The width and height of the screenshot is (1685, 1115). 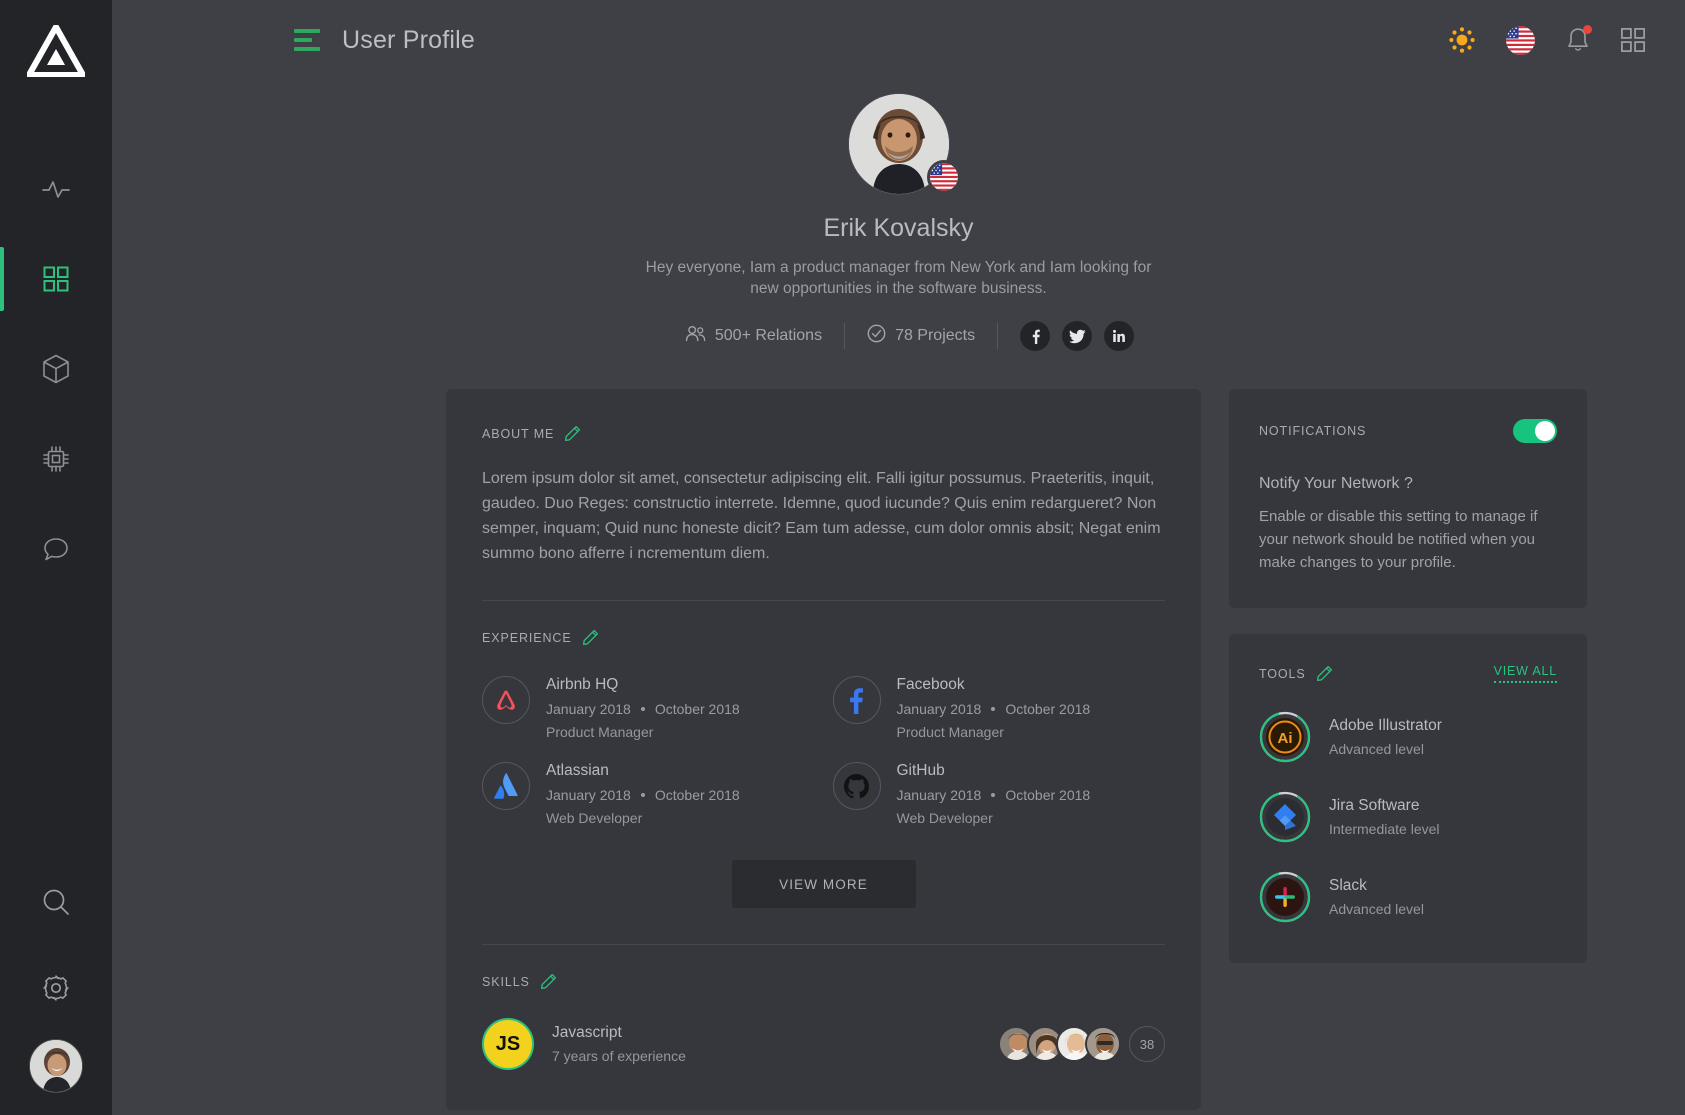 I want to click on tool-item: Jira Software Intermediate level, so click(x=1408, y=817).